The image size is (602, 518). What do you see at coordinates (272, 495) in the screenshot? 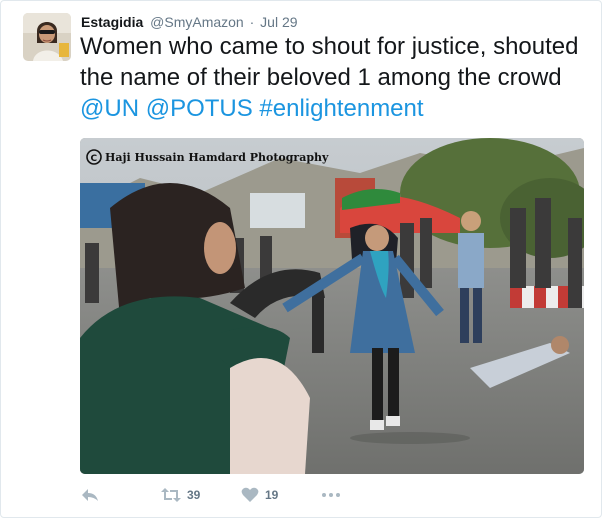
I see `like-count: 19` at bounding box center [272, 495].